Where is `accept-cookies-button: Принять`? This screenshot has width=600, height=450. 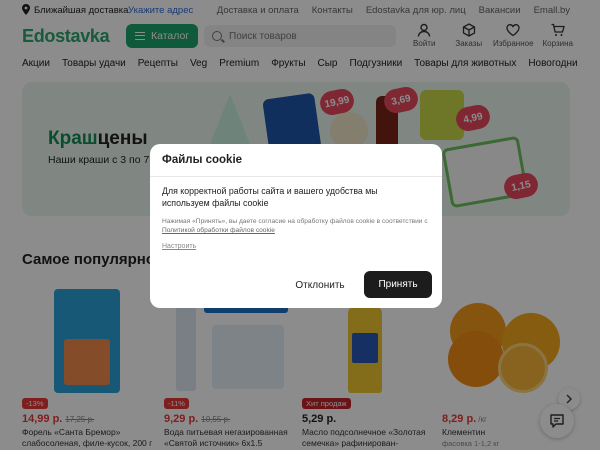 accept-cookies-button: Принять is located at coordinates (398, 284).